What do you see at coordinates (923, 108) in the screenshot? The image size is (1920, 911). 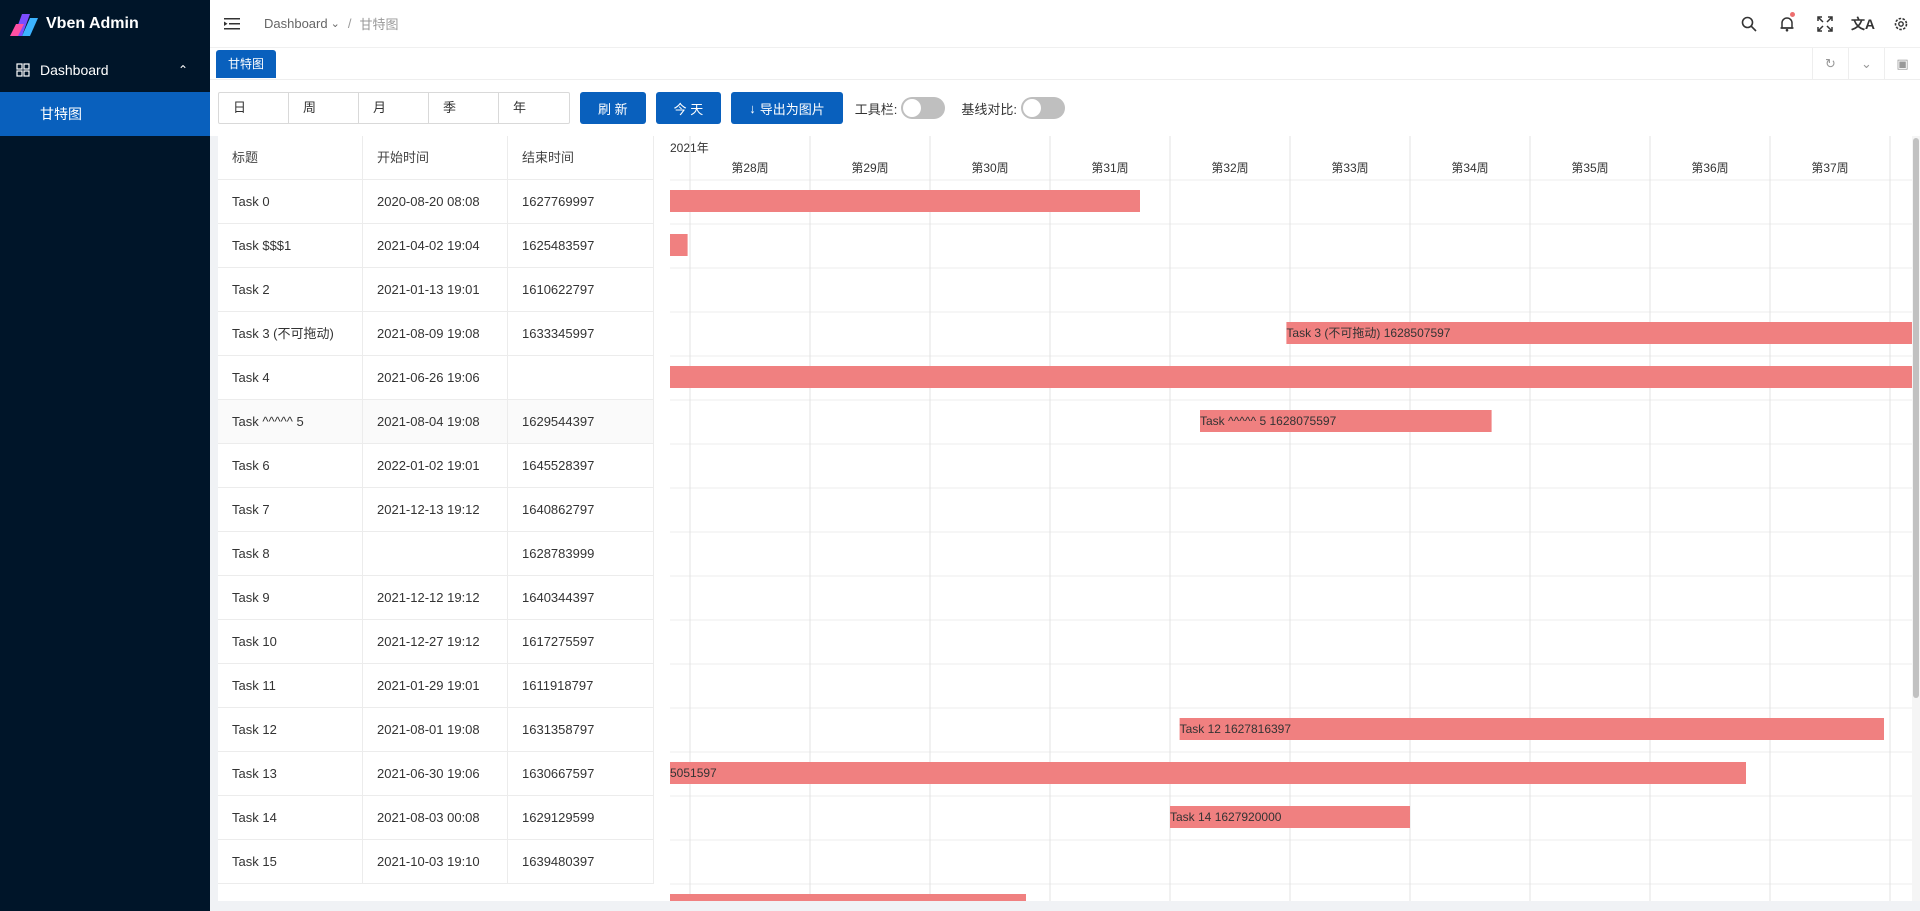 I see `toolbar-switch` at bounding box center [923, 108].